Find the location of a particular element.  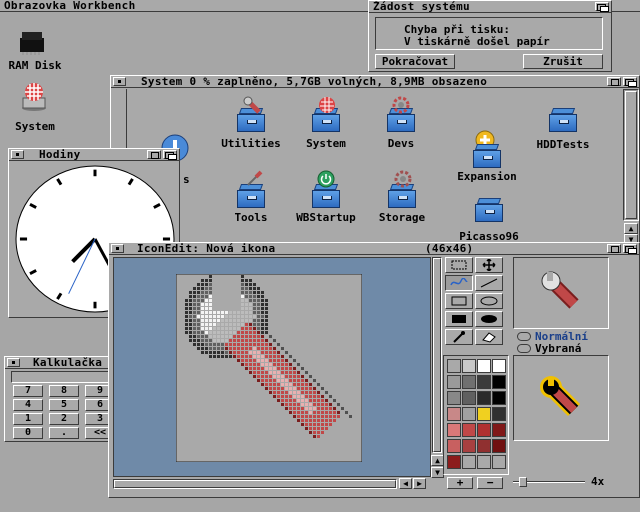

request-title: Žádost systému is located at coordinates (421, 6).